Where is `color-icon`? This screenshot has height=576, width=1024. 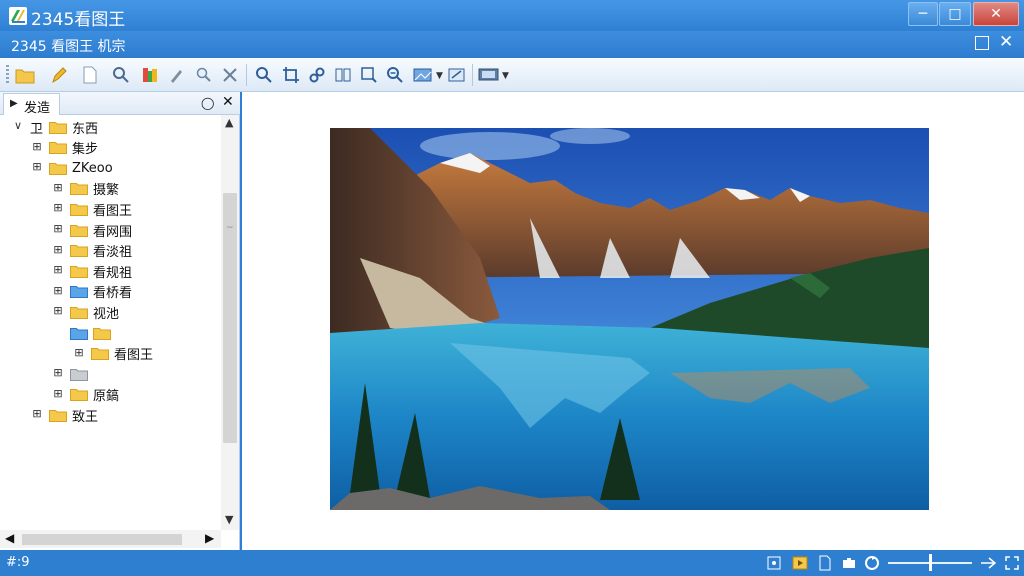
color-icon is located at coordinates (150, 75).